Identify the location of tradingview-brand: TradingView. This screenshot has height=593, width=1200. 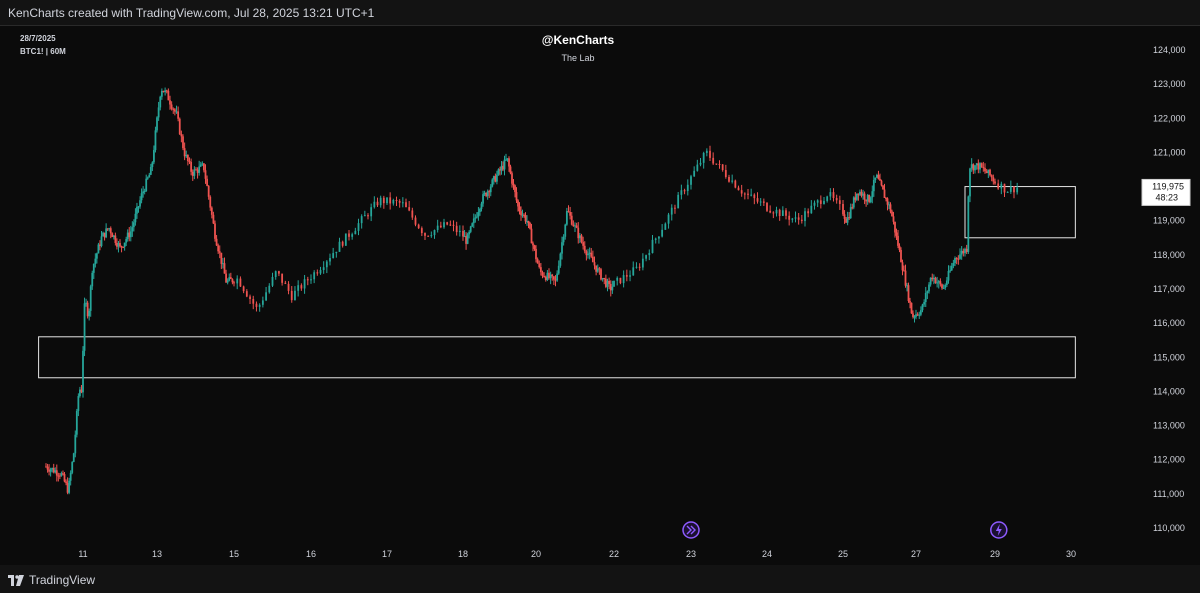
(51, 580).